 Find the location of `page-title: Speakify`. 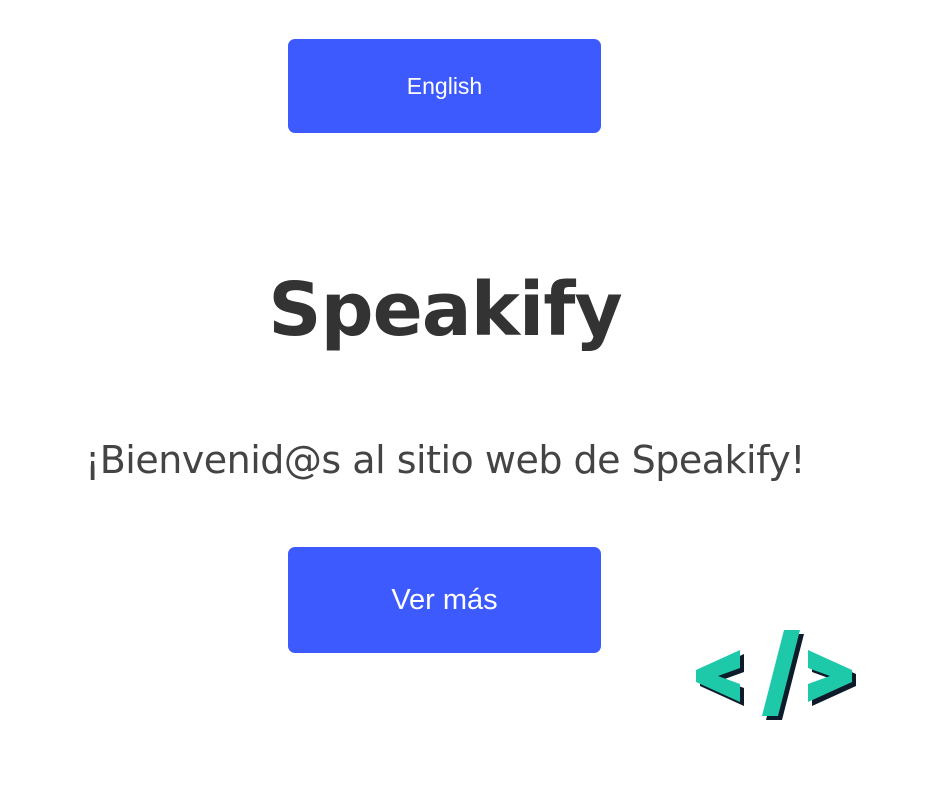

page-title: Speakify is located at coordinates (445, 310).